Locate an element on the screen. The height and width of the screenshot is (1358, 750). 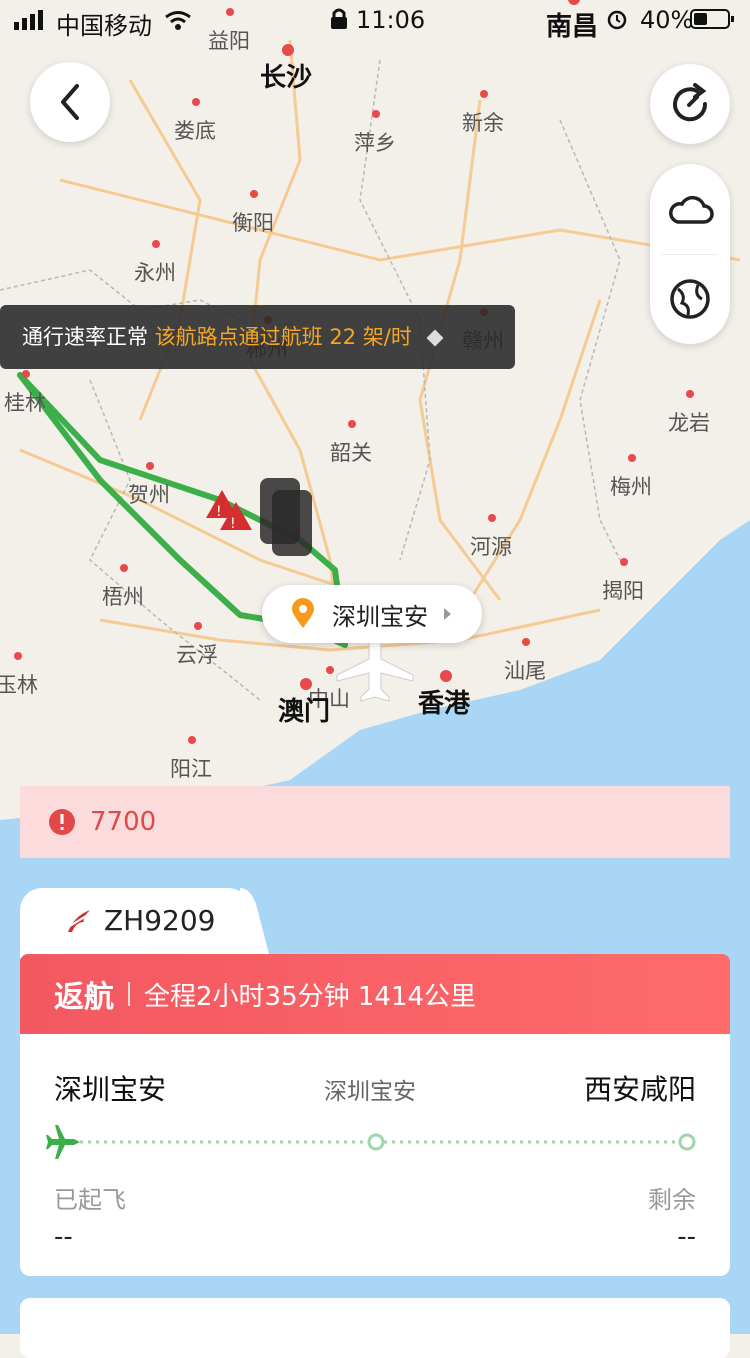
city-label: 长沙 is located at coordinates (286, 78).